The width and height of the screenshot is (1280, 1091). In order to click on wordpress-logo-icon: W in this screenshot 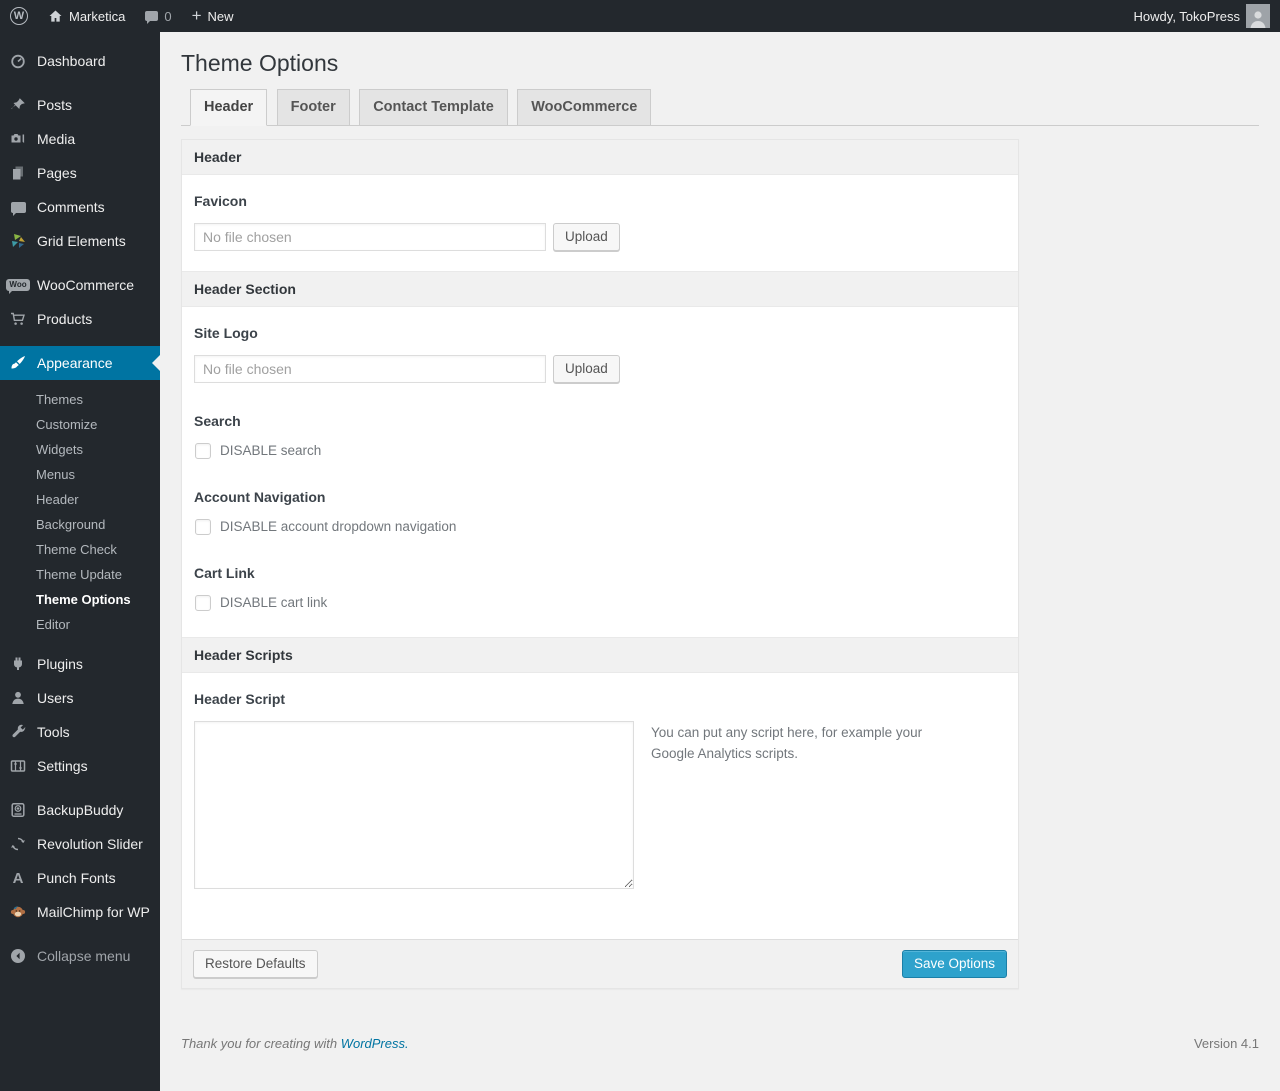, I will do `click(19, 16)`.